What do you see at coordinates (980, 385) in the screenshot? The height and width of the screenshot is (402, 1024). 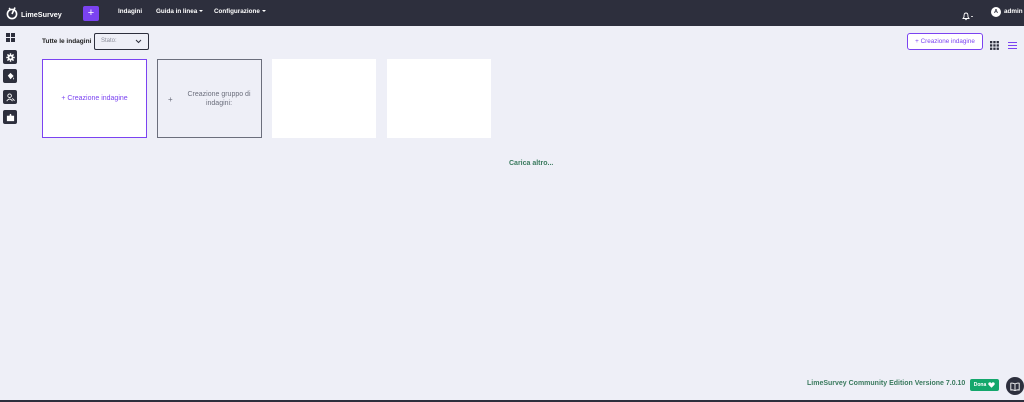 I see `donate-label: Dona` at bounding box center [980, 385].